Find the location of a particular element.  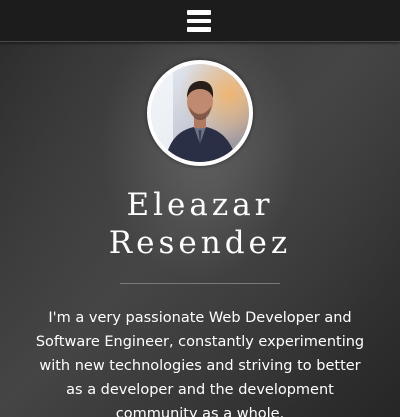

hamburger-menu-icon is located at coordinates (199, 21).